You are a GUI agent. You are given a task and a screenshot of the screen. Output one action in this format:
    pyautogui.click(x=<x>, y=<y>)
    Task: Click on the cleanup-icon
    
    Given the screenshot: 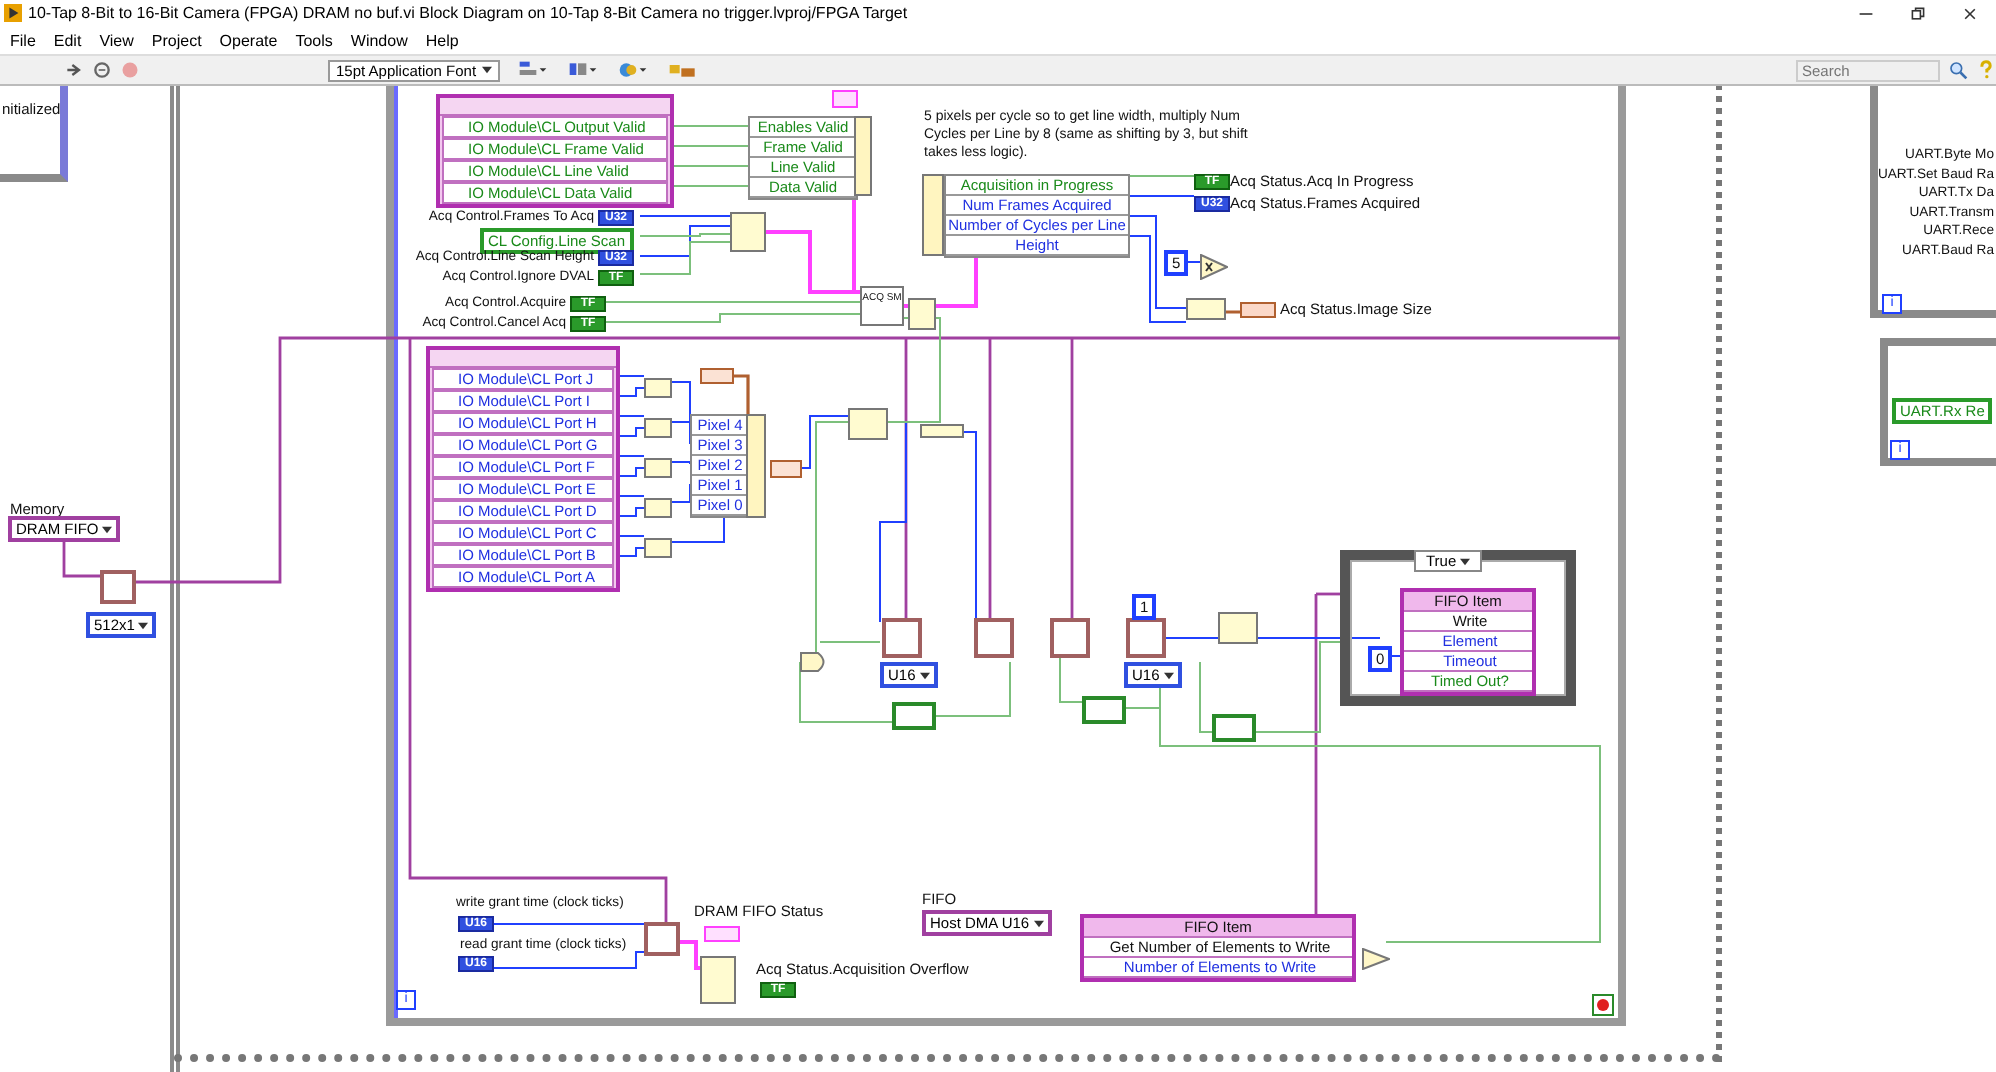 What is the action you would take?
    pyautogui.click(x=683, y=70)
    